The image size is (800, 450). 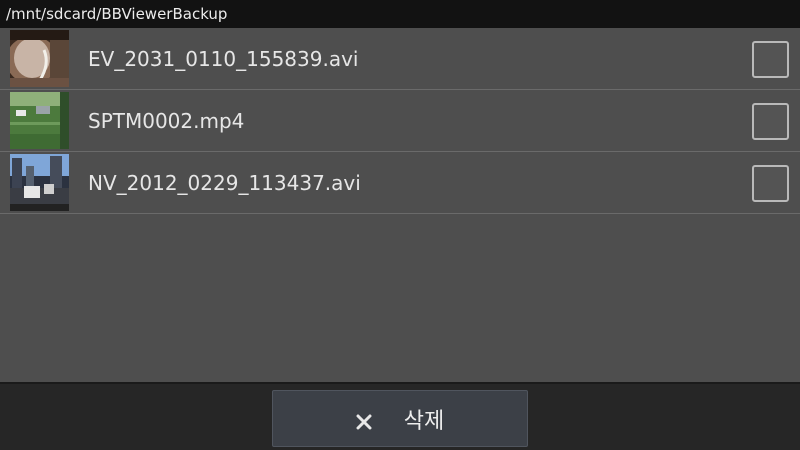 I want to click on delete-button: 삭제, so click(x=400, y=418).